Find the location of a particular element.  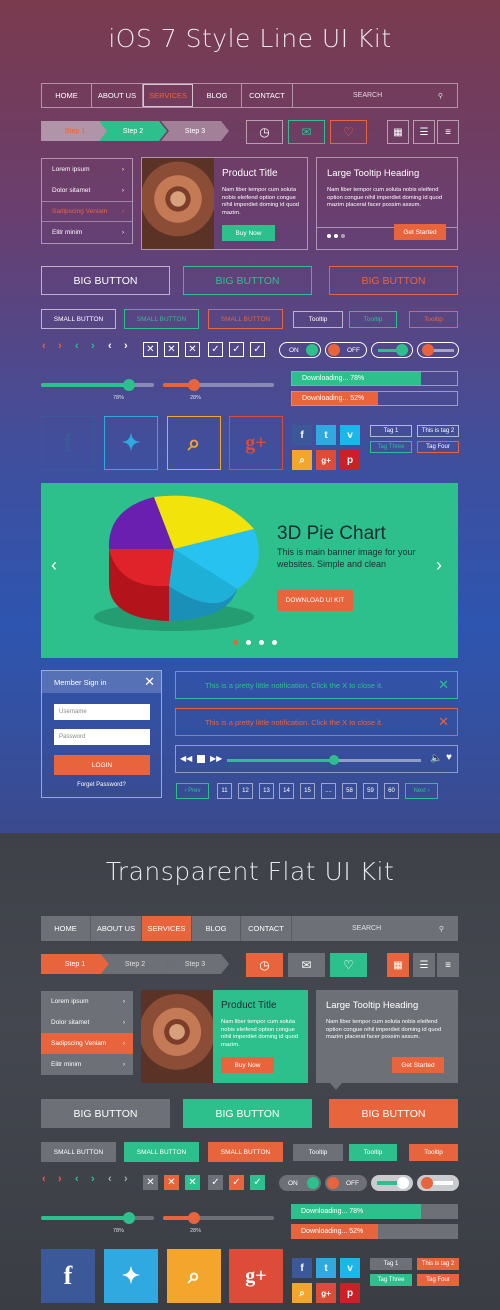

page-link: 11 is located at coordinates (224, 791).